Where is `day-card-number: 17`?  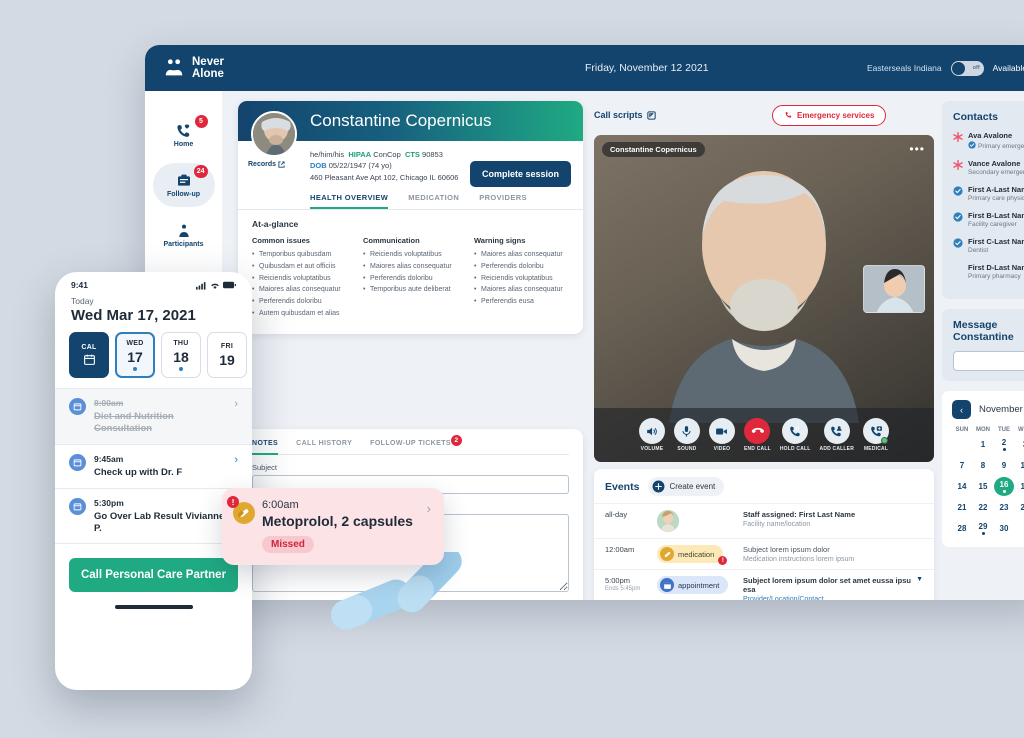
day-card-number: 17 is located at coordinates (135, 356).